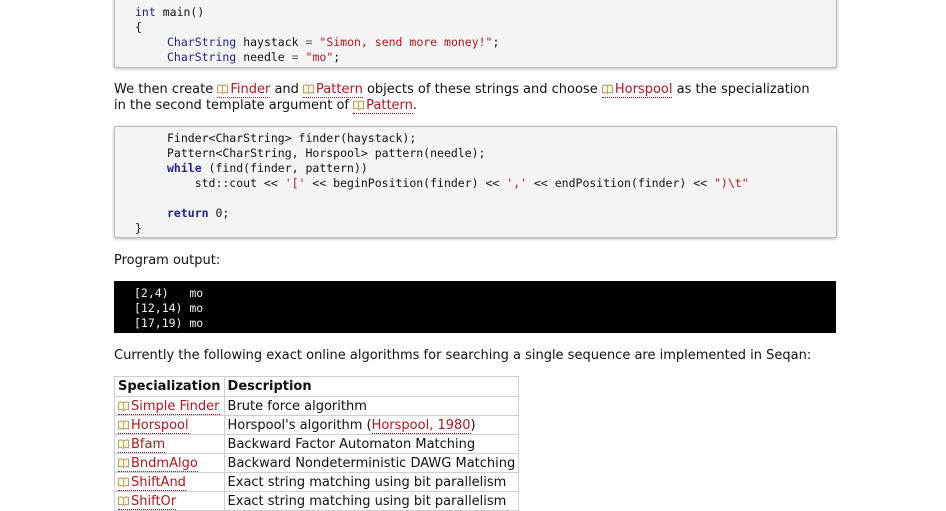 Image resolution: width=946 pixels, height=511 pixels. I want to click on code-line-main: int main(), so click(169, 12).